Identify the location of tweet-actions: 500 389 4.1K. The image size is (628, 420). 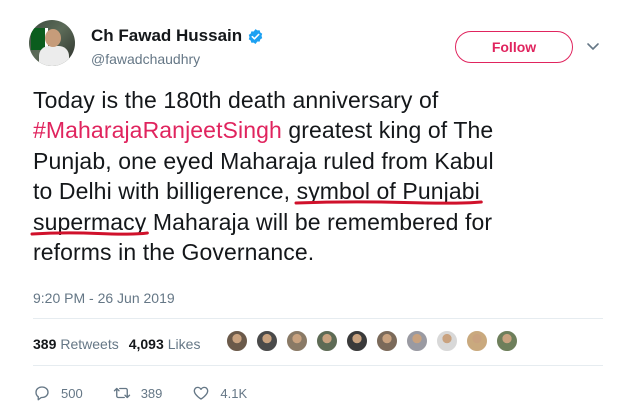
(155, 393).